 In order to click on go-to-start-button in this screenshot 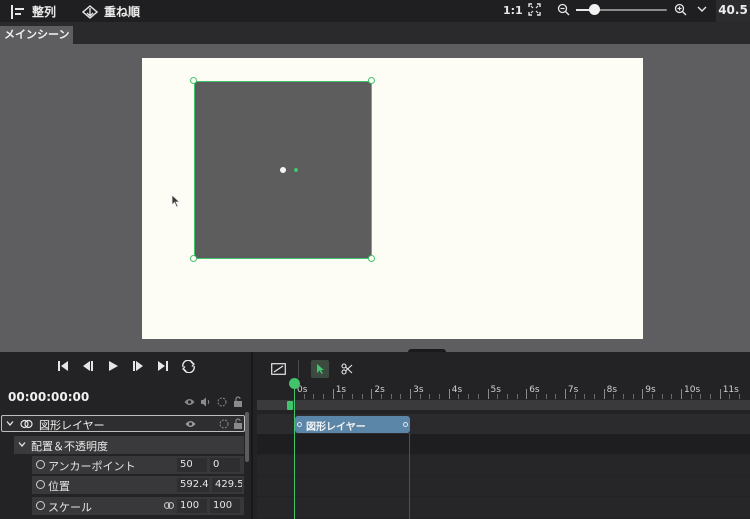, I will do `click(63, 366)`.